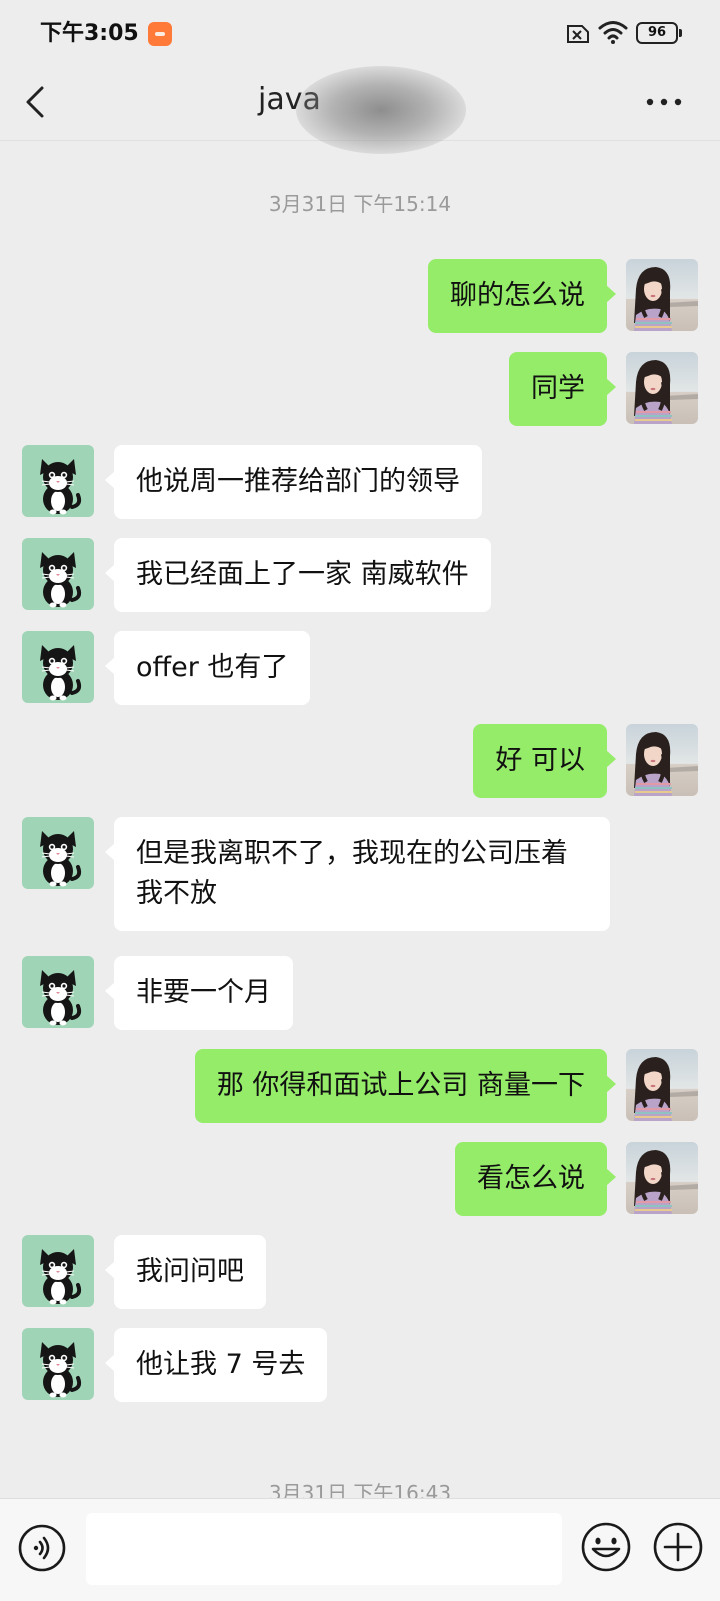 The width and height of the screenshot is (720, 1601). Describe the element at coordinates (89, 33) in the screenshot. I see `status-time: 下午3:05` at that location.